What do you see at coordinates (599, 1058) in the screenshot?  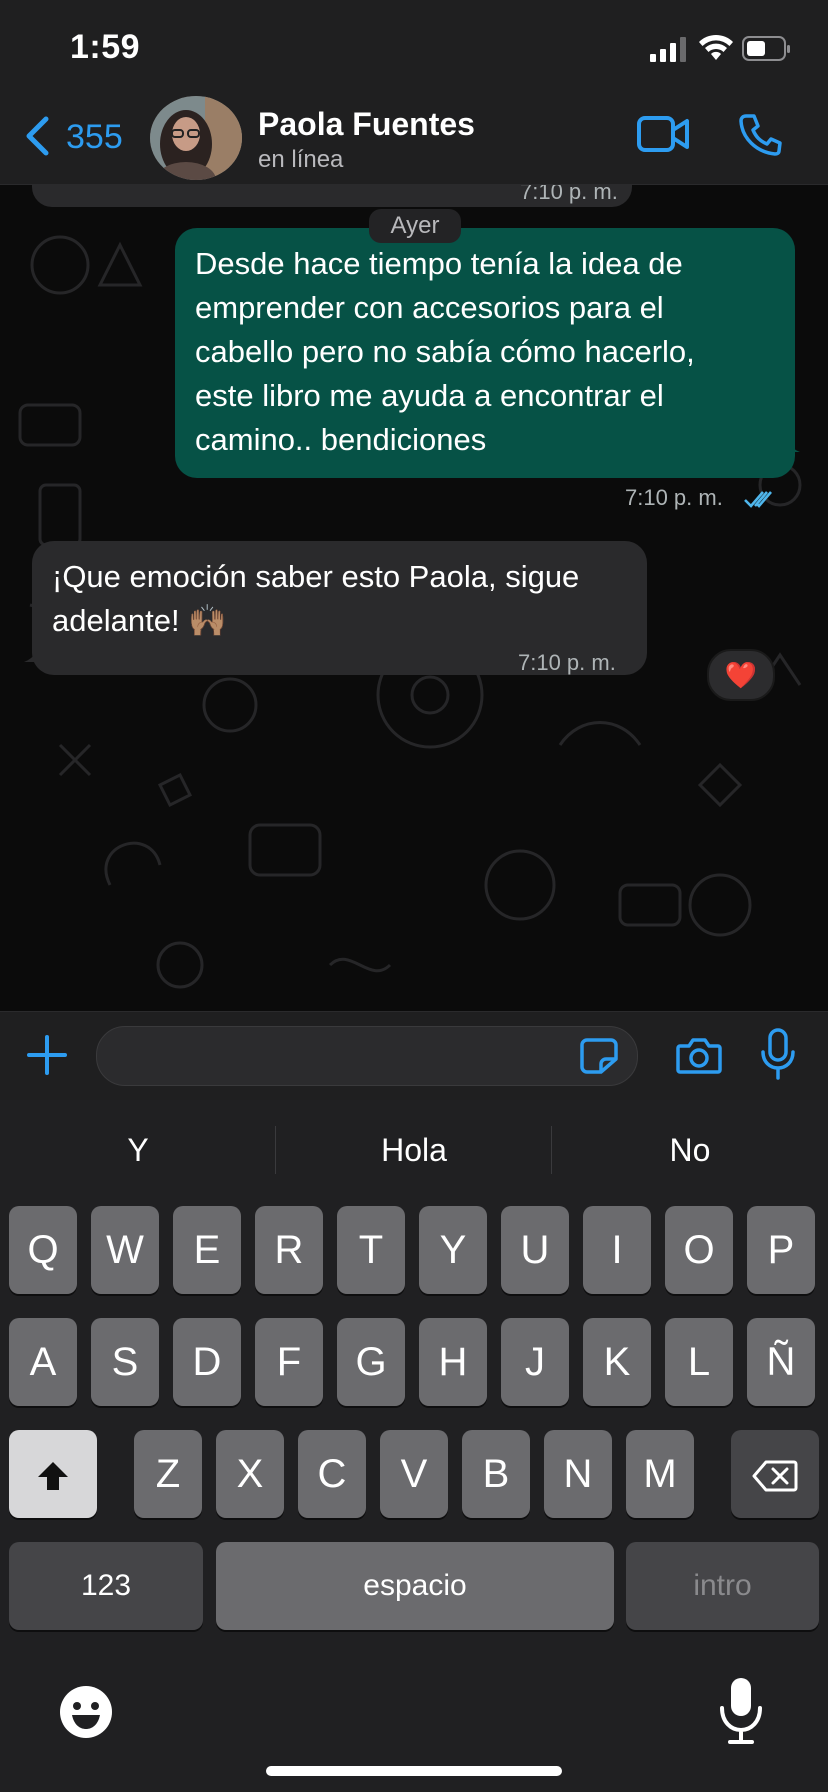 I see `sticker-icon` at bounding box center [599, 1058].